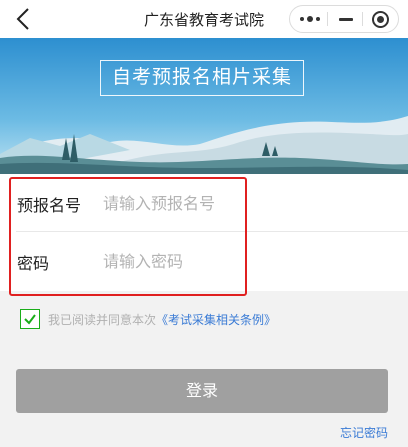 The height and width of the screenshot is (447, 408). What do you see at coordinates (202, 78) in the screenshot?
I see `banner-title: 自考预报名相片采集` at bounding box center [202, 78].